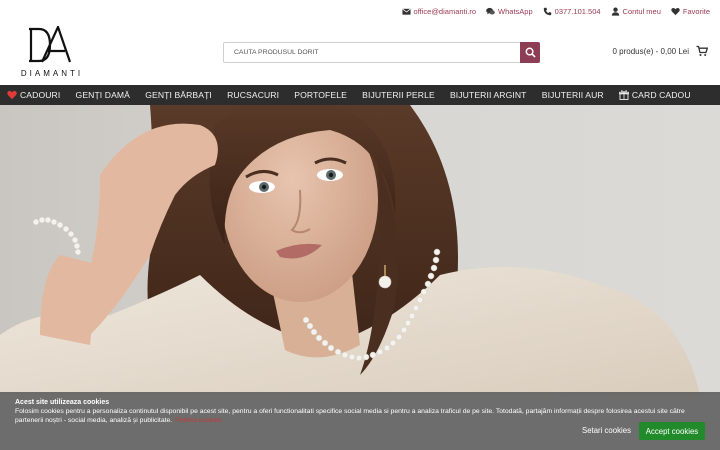 This screenshot has width=720, height=450. I want to click on nav-item-bijuterii-aur: BIJUTERII AUR, so click(572, 95).